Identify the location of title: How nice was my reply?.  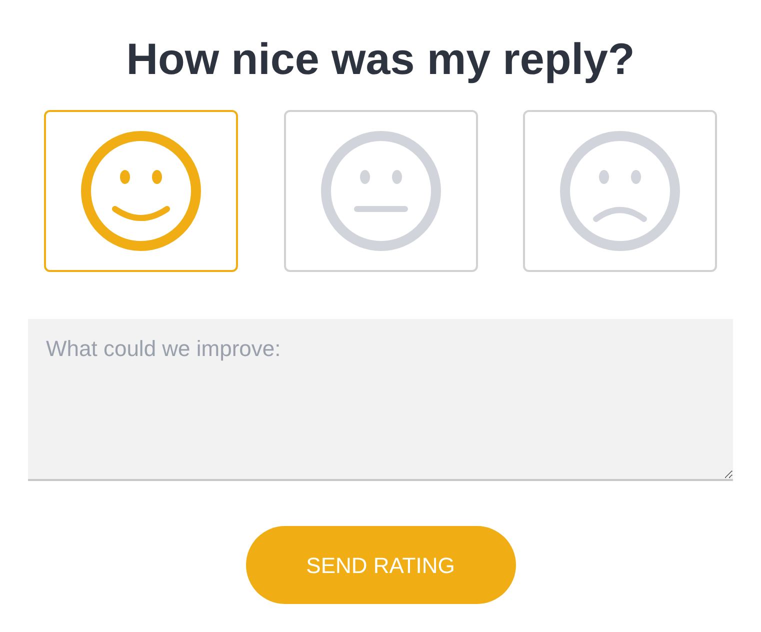
(380, 60).